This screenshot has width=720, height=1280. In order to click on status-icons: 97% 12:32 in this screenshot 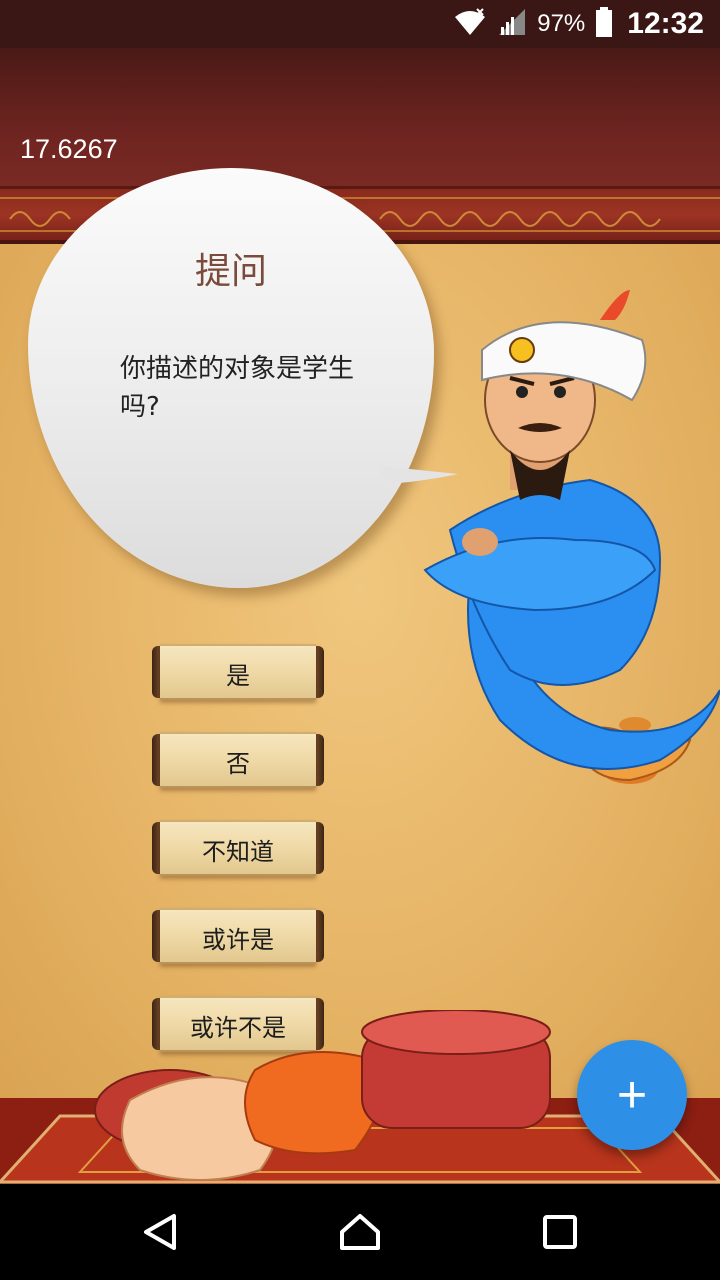, I will do `click(578, 24)`.